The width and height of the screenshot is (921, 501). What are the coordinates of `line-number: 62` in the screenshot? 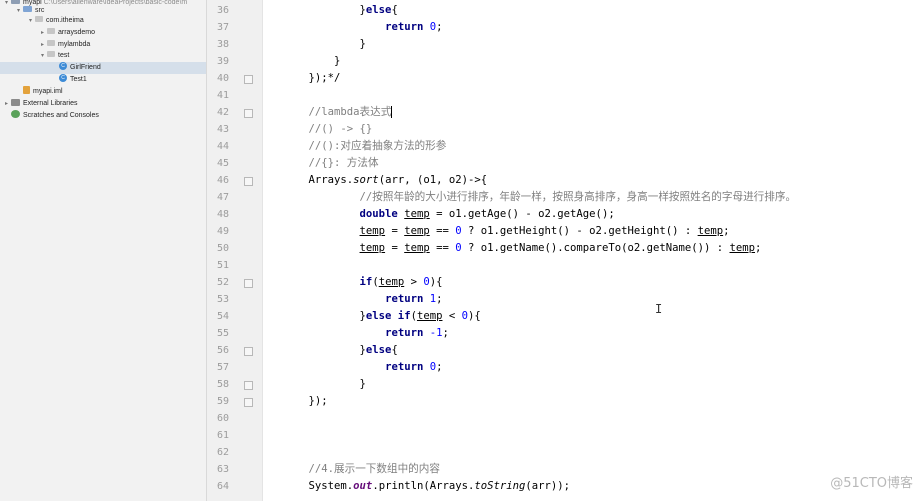 It's located at (222, 452).